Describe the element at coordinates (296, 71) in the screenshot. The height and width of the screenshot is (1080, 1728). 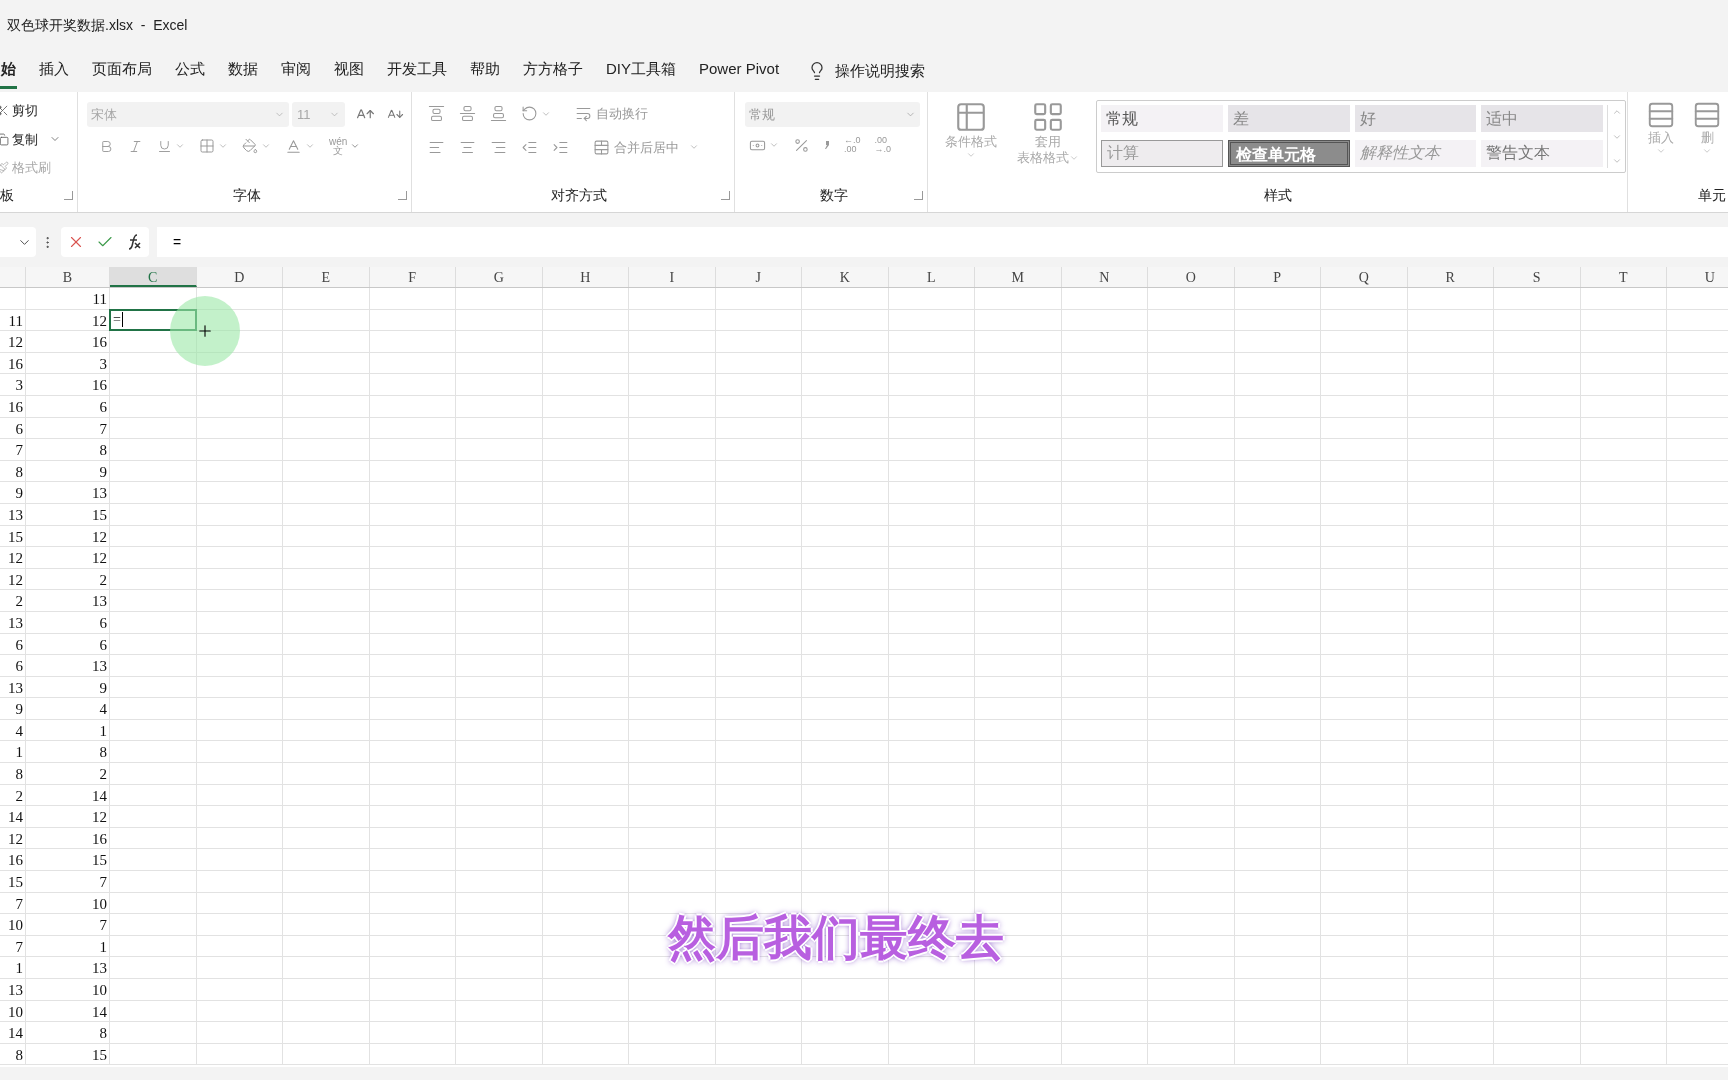
I see `ribbon-tab: 审阅` at that location.